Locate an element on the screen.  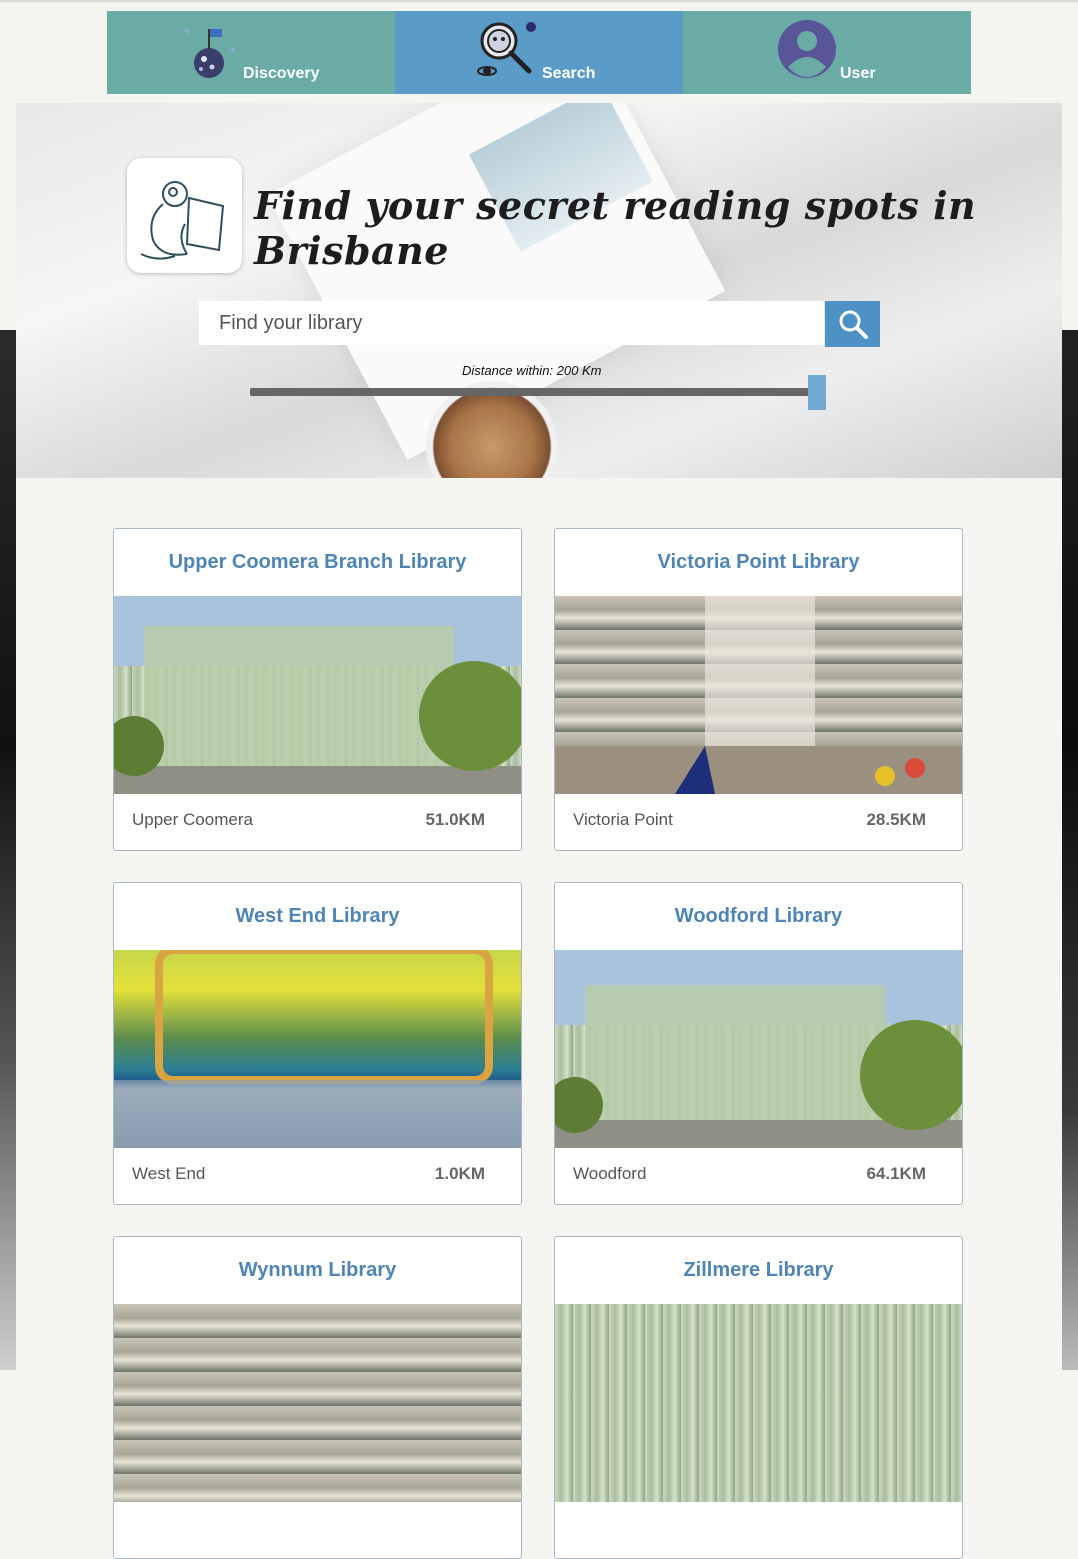
search-button is located at coordinates (852, 324).